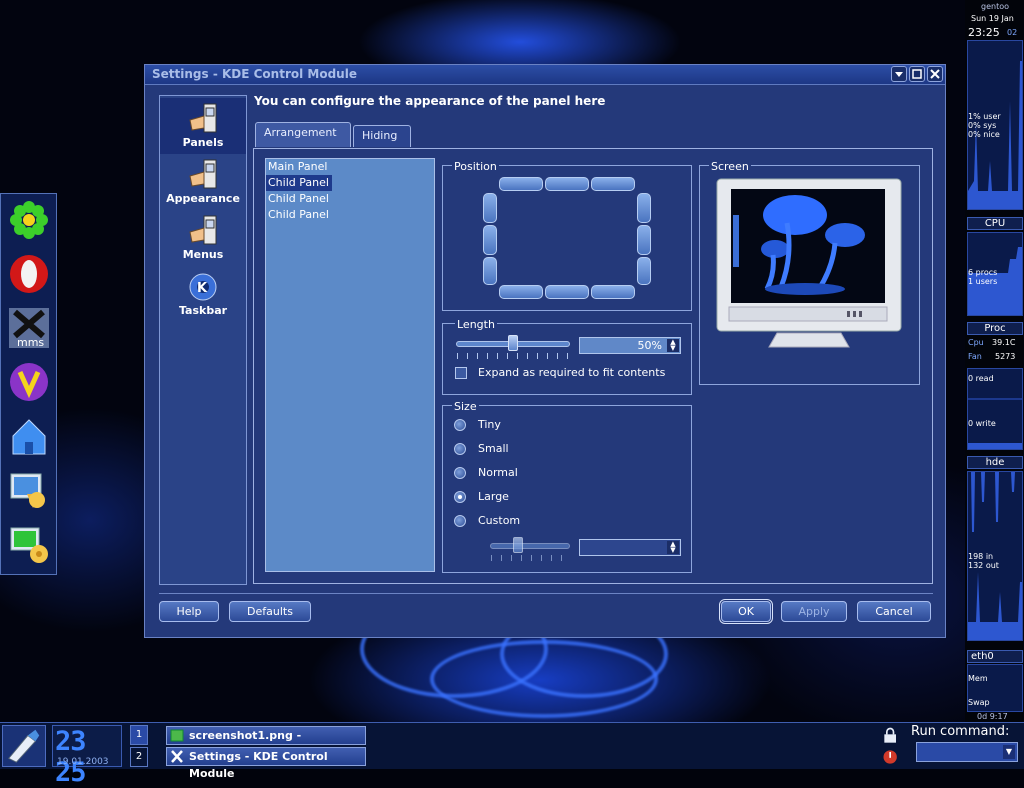  I want to click on position-top-right-button, so click(613, 184).